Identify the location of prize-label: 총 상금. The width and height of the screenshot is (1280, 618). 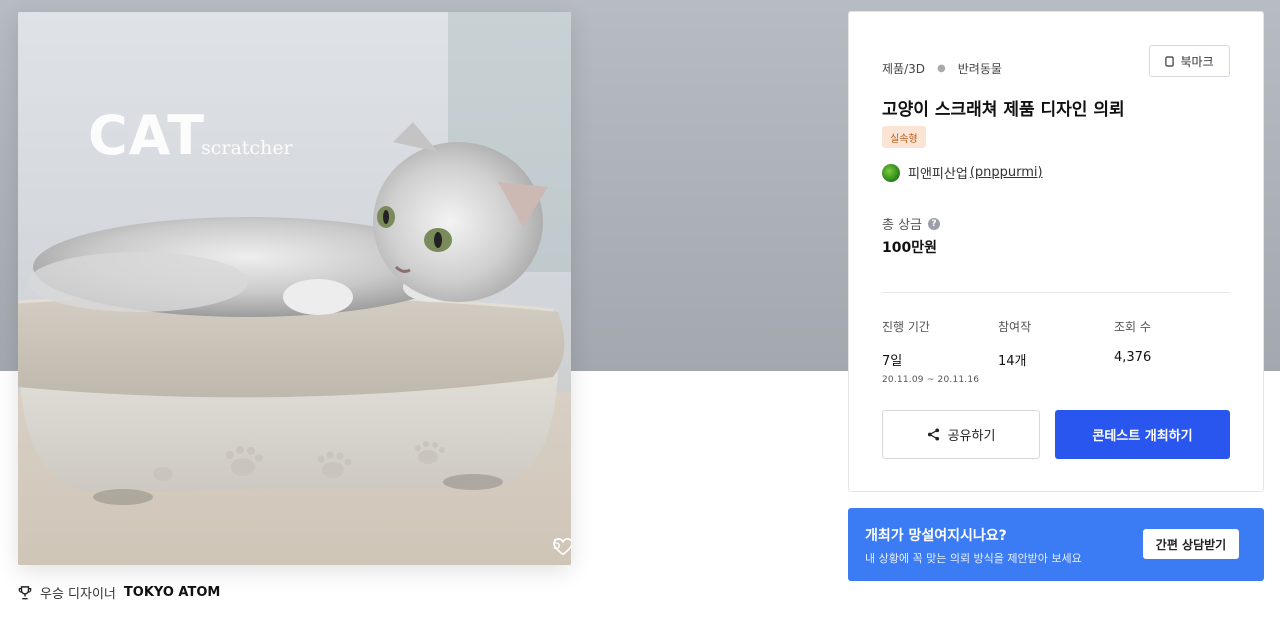
(902, 225).